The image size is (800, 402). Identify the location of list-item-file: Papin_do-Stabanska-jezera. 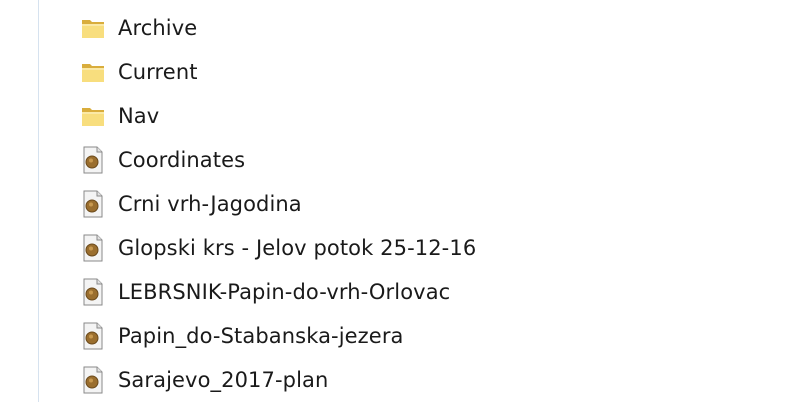
(281, 336).